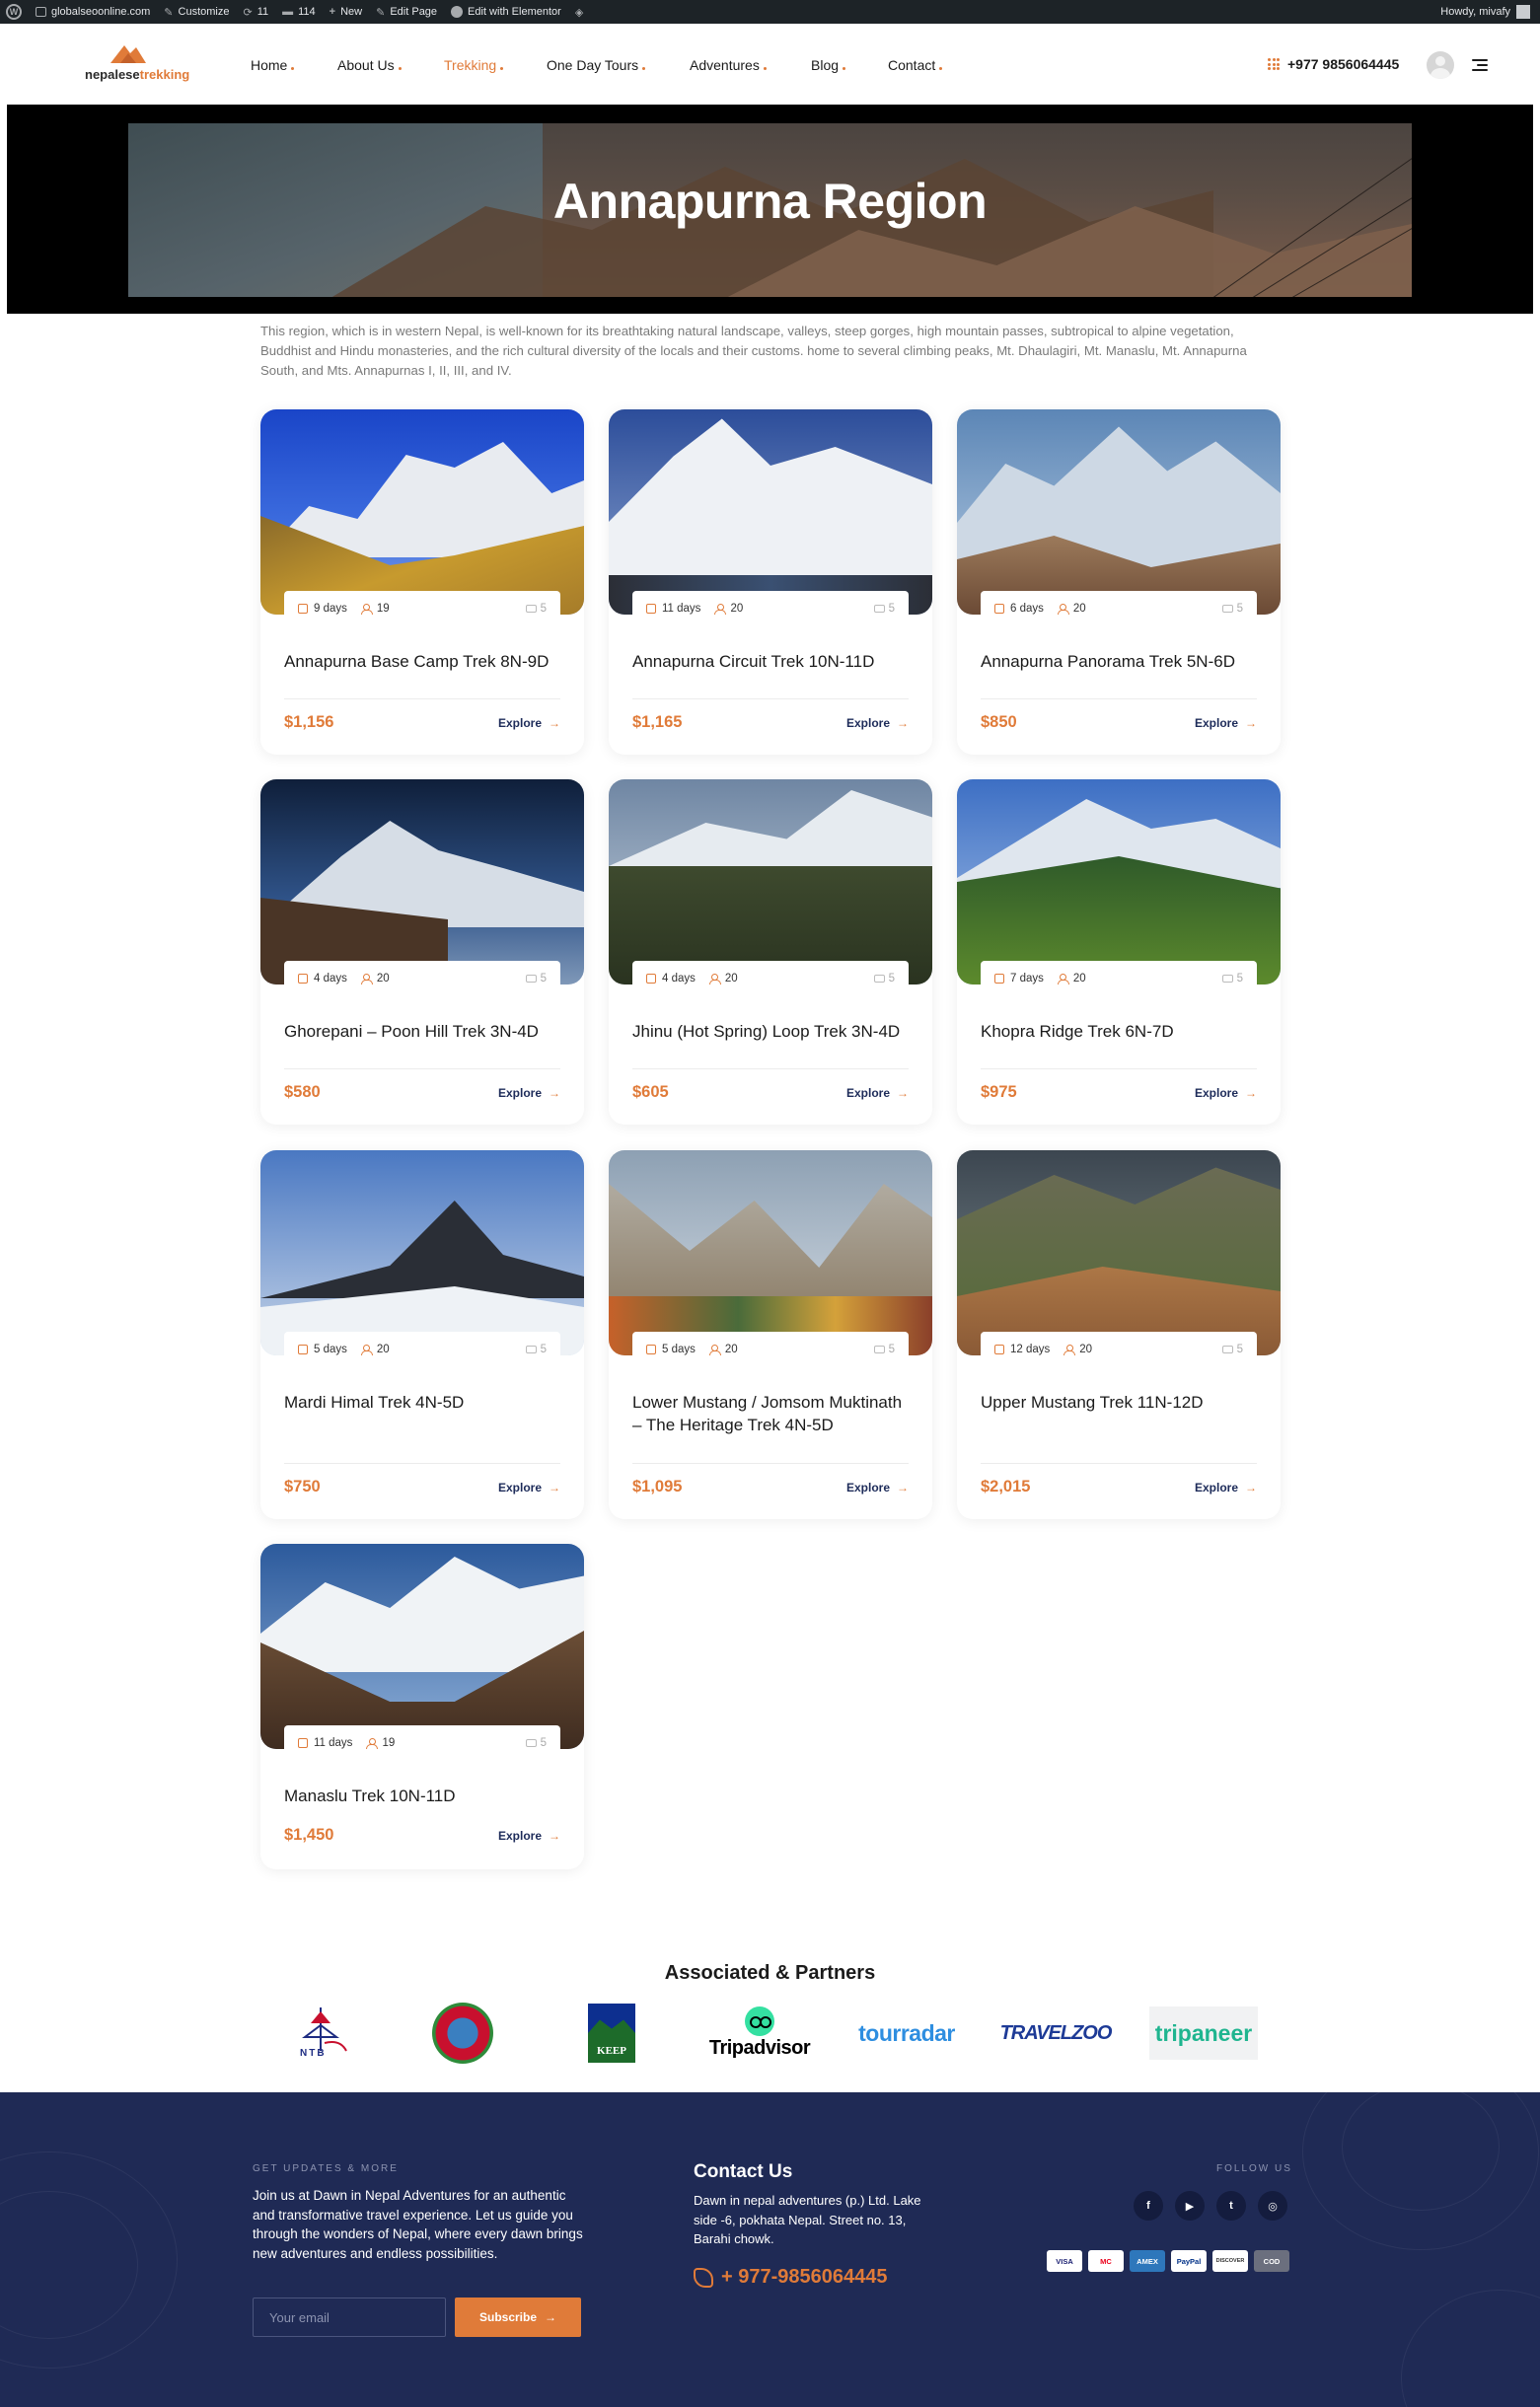 The image size is (1540, 2407). Describe the element at coordinates (611, 2034) in the screenshot. I see `partner-keep-logo: KEEP` at that location.